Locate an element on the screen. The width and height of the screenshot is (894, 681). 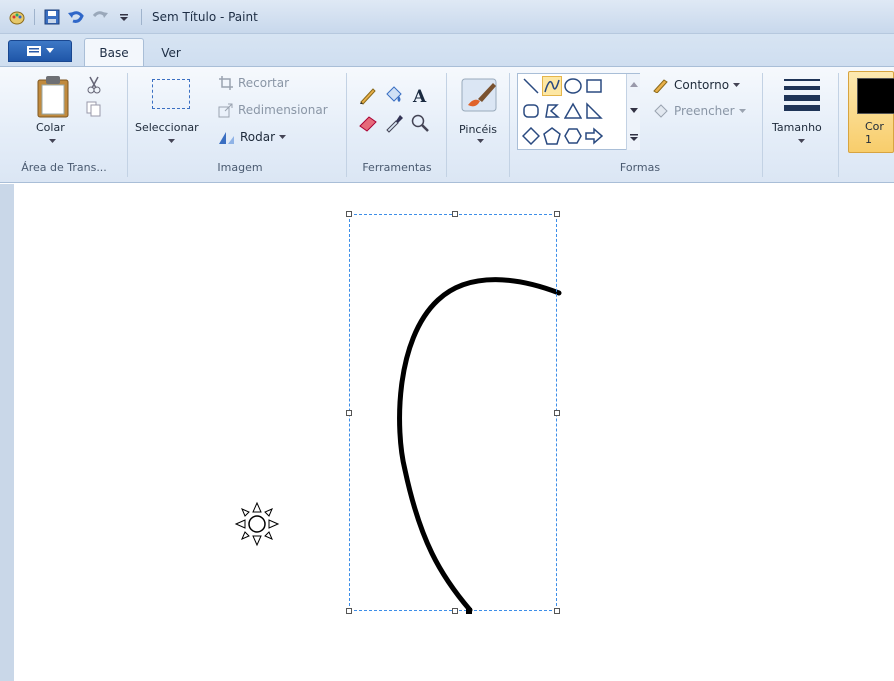
move-cursor-icon is located at coordinates (257, 524).